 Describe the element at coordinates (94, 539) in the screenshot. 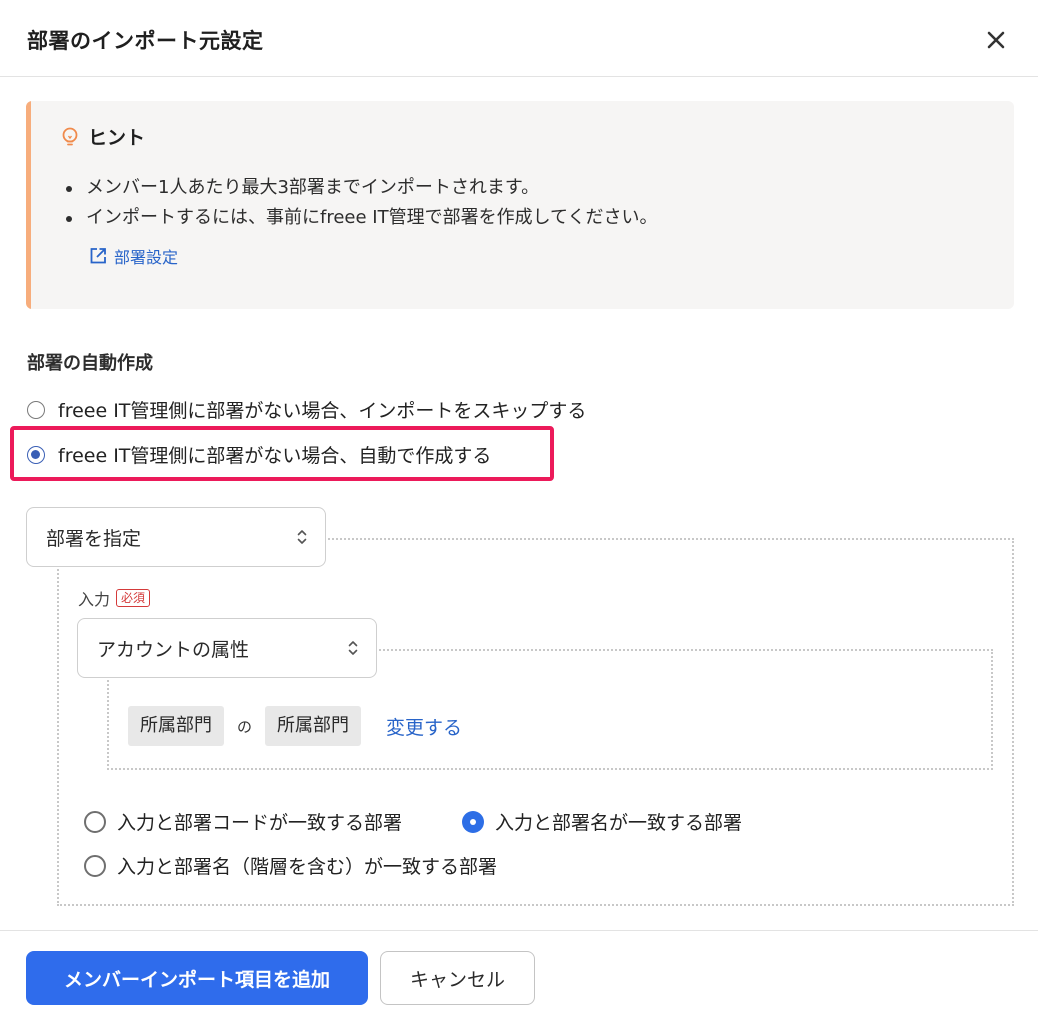

I see `department-mode-select-value: 部署を指定` at that location.